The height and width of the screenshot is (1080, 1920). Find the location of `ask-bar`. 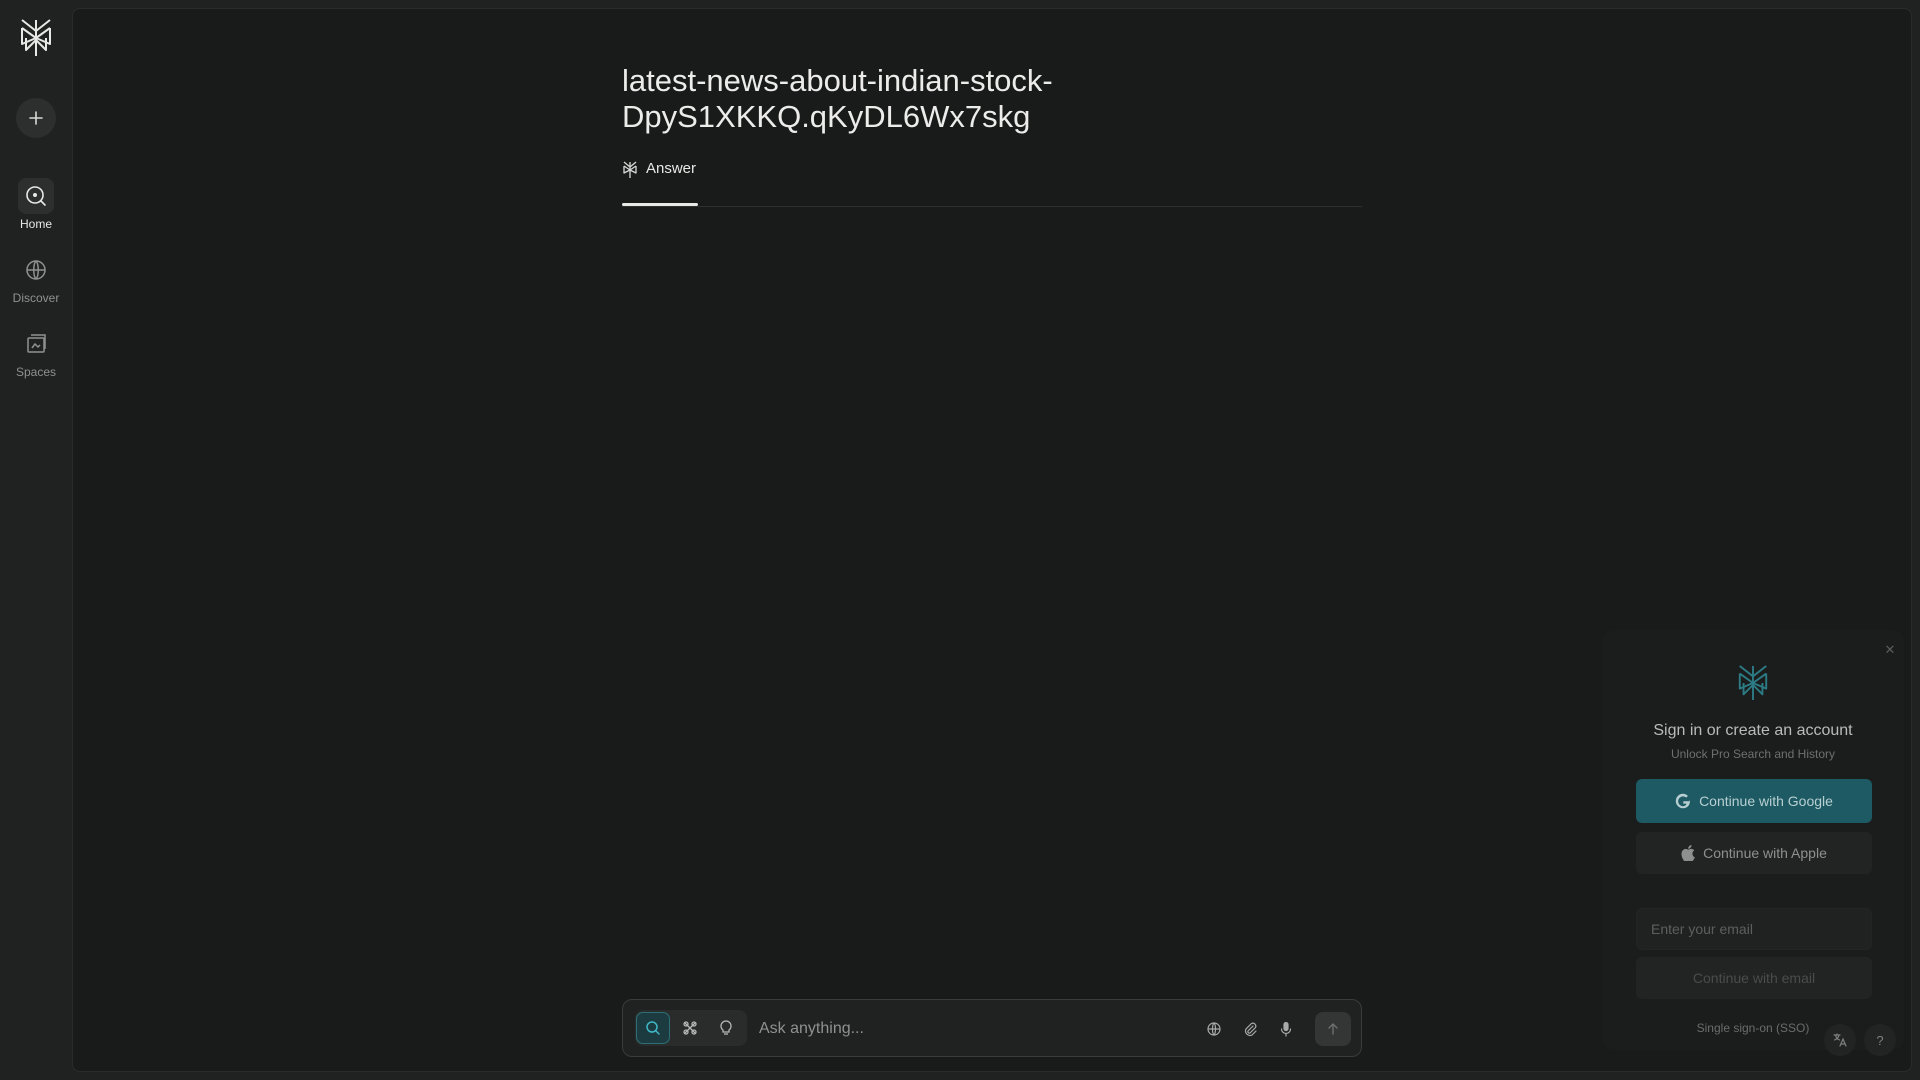

ask-bar is located at coordinates (992, 1028).